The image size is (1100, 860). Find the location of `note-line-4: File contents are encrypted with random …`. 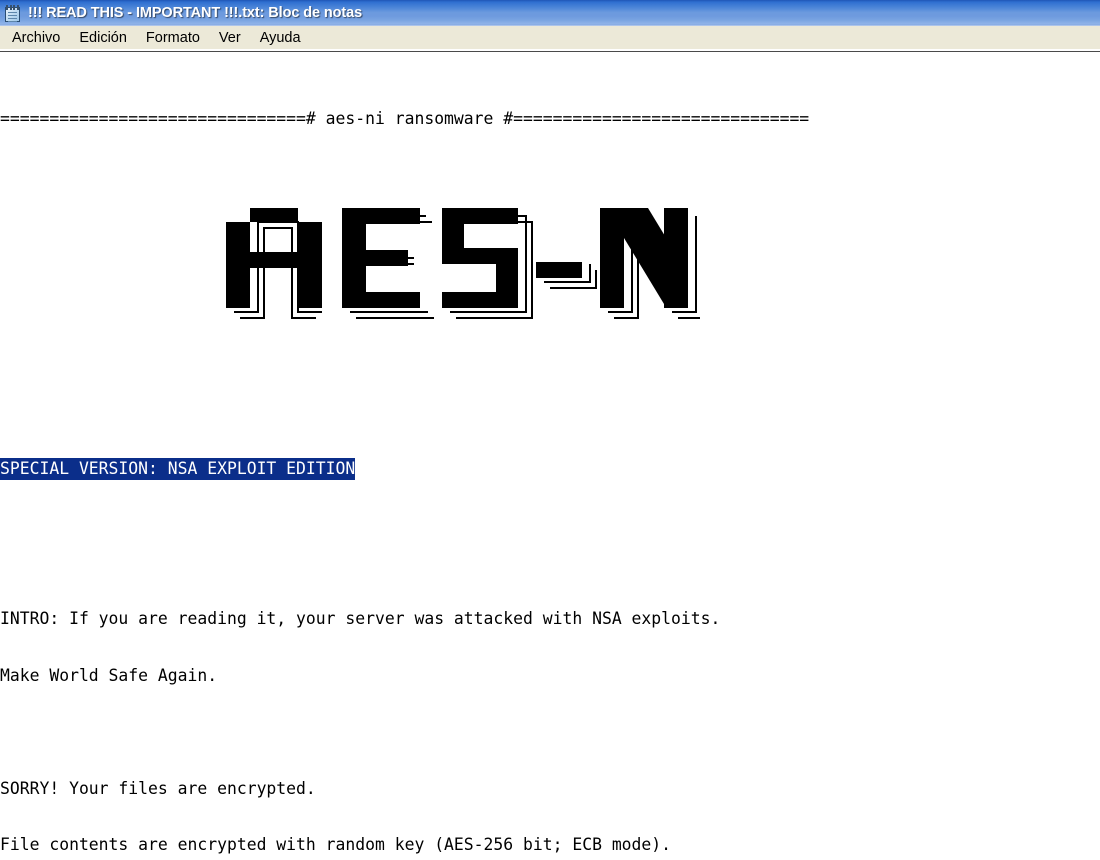

note-line-4: File contents are encrypted with random … is located at coordinates (336, 844).